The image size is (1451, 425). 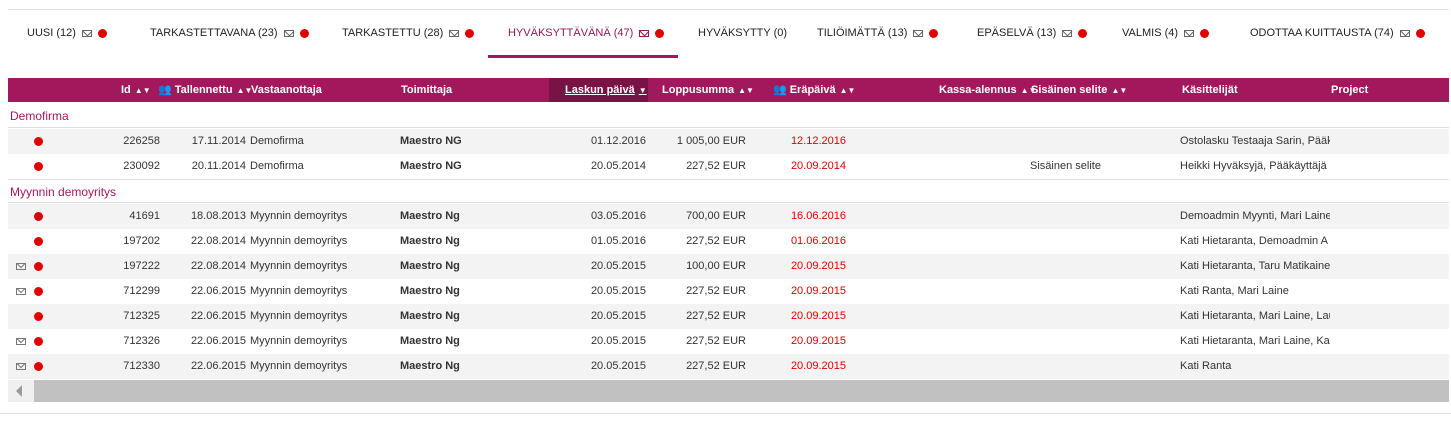 What do you see at coordinates (818, 166) in the screenshot?
I see `cell-due-date: 20.09.2014` at bounding box center [818, 166].